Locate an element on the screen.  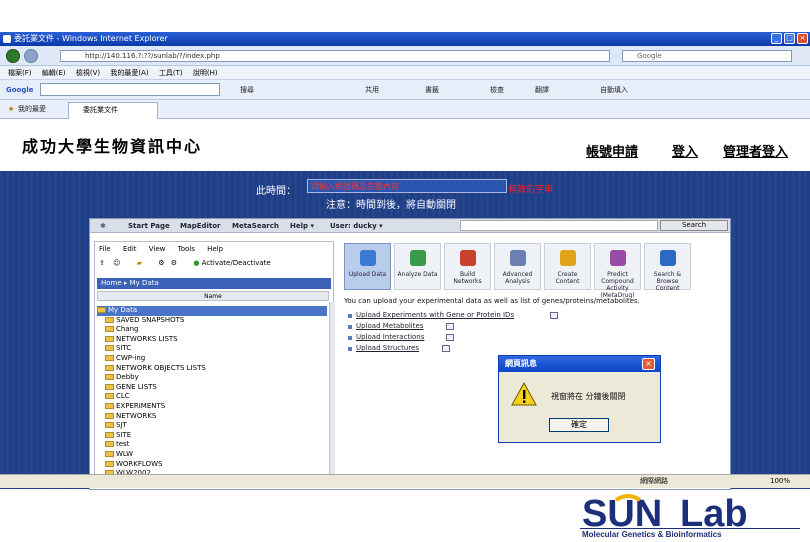
admin-login-link: 管理者登入 is located at coordinates (755, 150).